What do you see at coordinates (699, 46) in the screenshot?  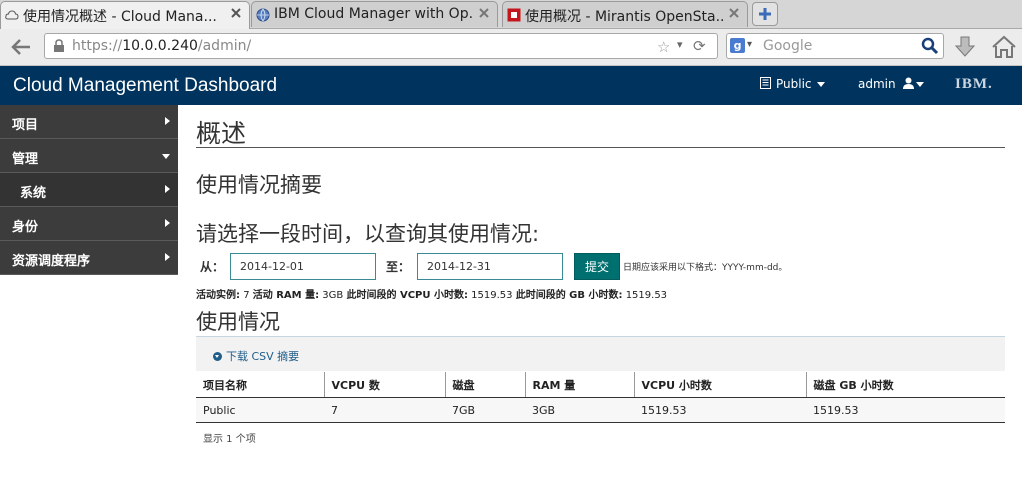 I see `reload-icon: ⟳` at bounding box center [699, 46].